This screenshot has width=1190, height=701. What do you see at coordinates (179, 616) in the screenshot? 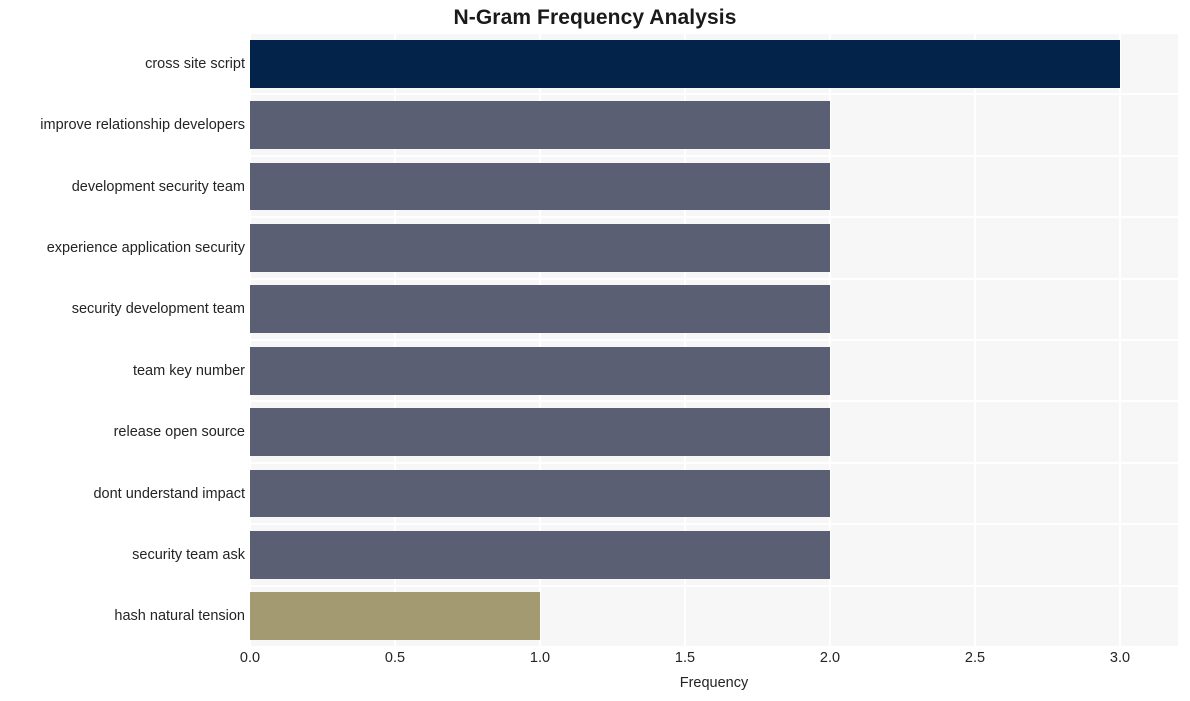
I see `y-axis-tick-label: hash natural tension` at bounding box center [179, 616].